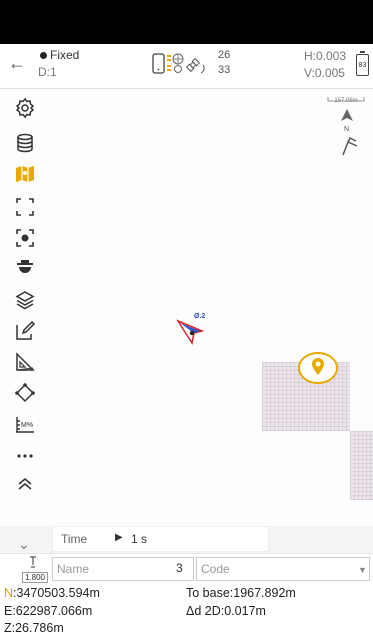 This screenshot has width=373, height=635. What do you see at coordinates (241, 593) in the screenshot?
I see `distance-to-base: To base:1967.892m` at bounding box center [241, 593].